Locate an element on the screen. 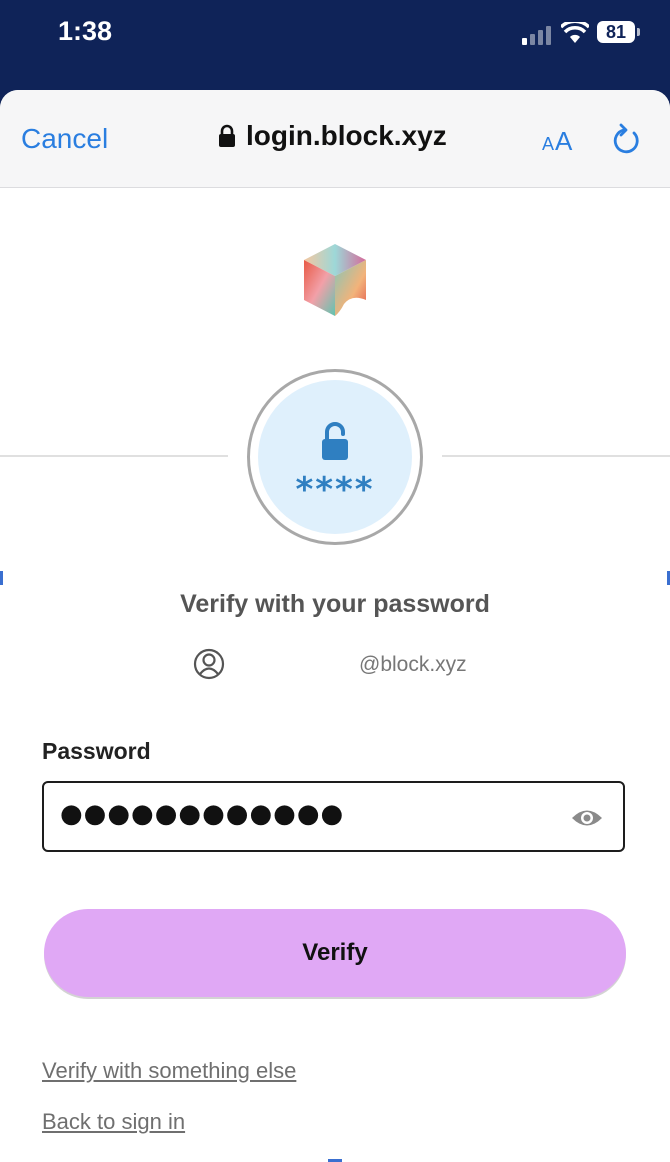 The width and height of the screenshot is (670, 1162). lock-icon is located at coordinates (227, 135).